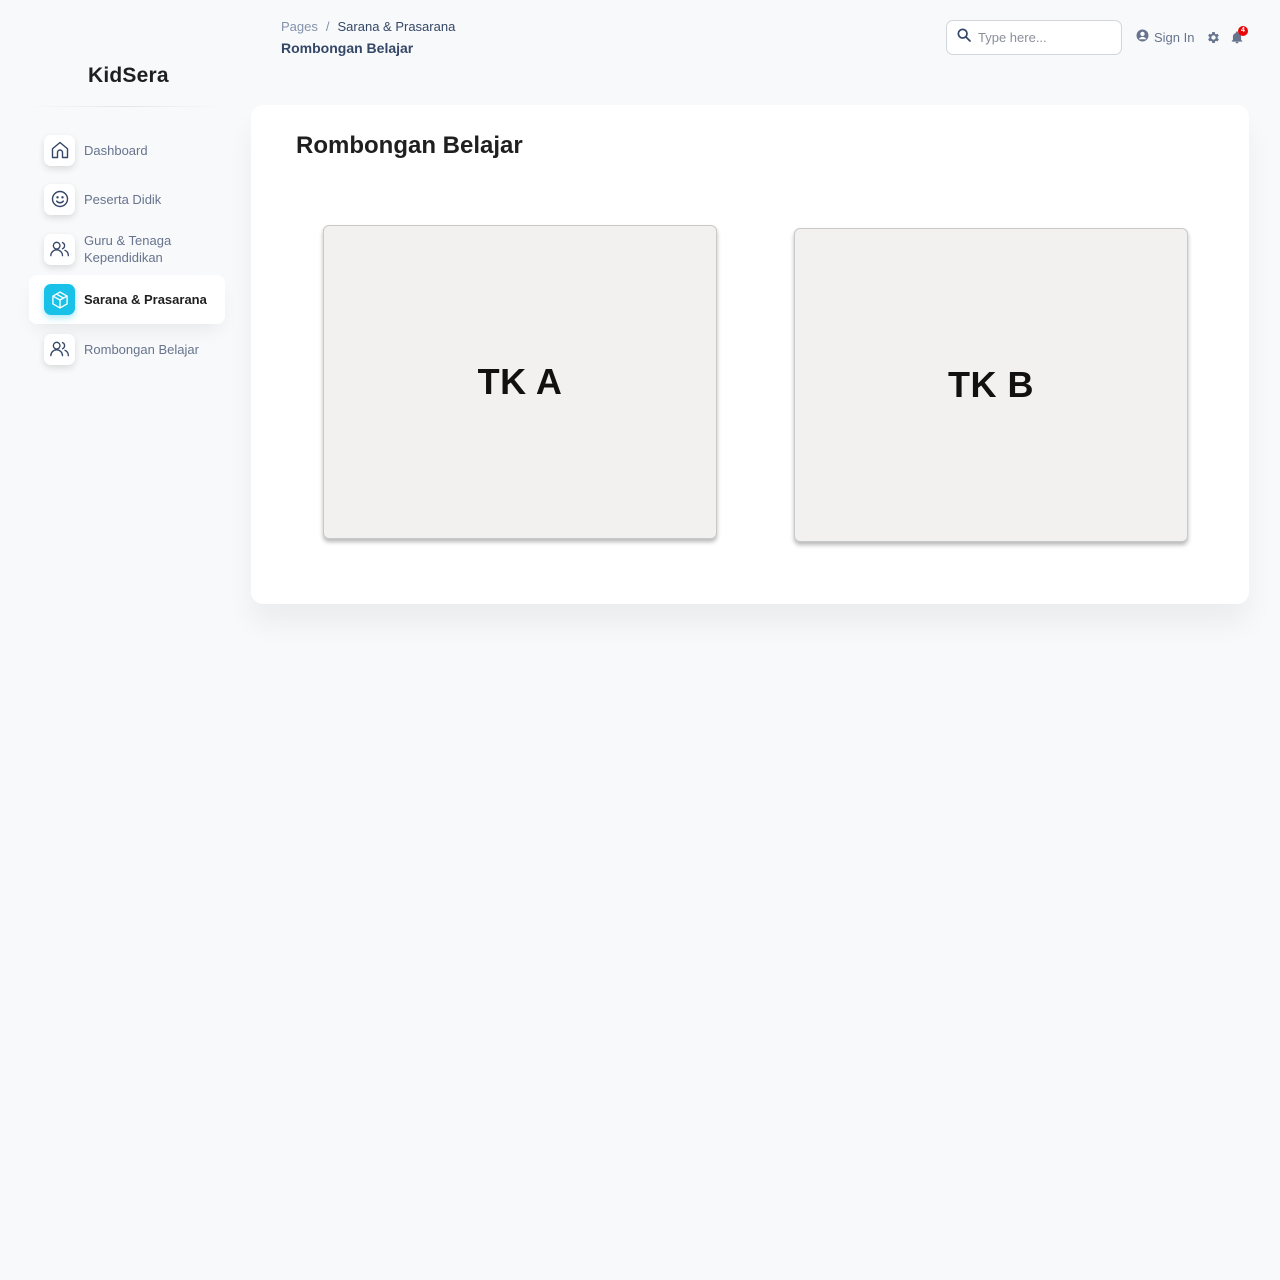  What do you see at coordinates (128, 76) in the screenshot?
I see `brand-logo: KidSera` at bounding box center [128, 76].